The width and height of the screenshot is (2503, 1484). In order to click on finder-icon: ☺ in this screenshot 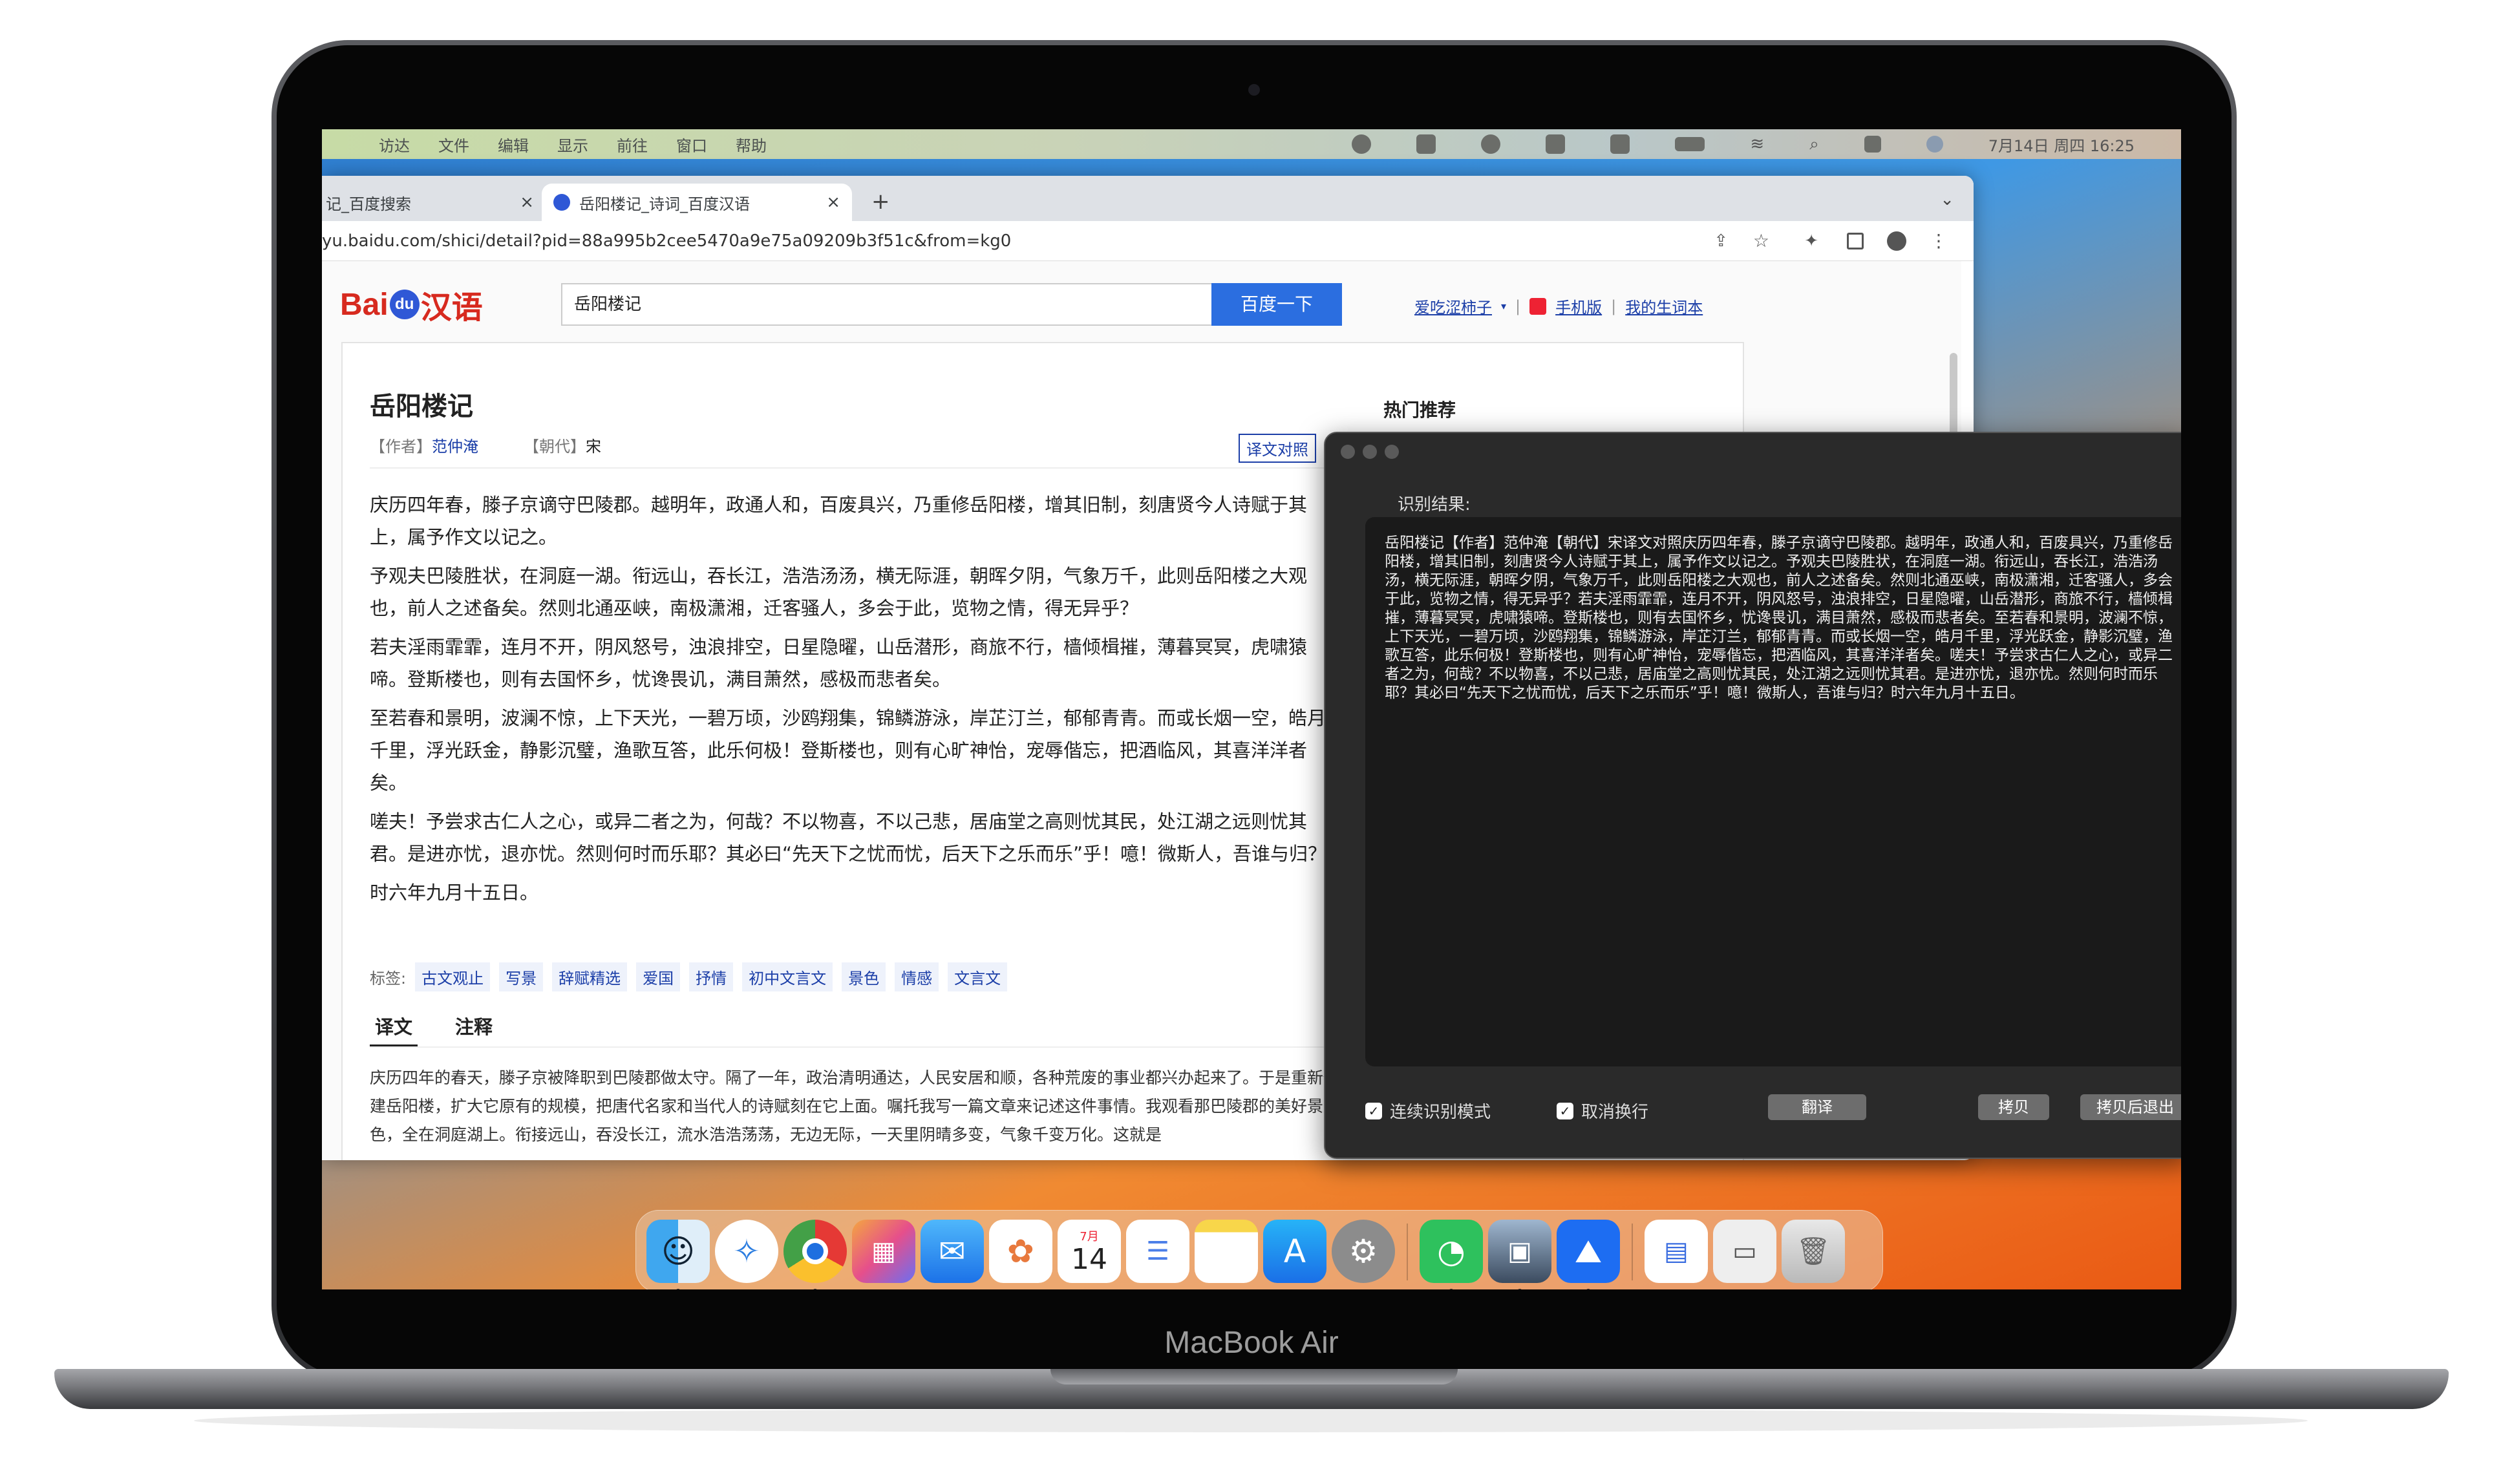, I will do `click(678, 1252)`.